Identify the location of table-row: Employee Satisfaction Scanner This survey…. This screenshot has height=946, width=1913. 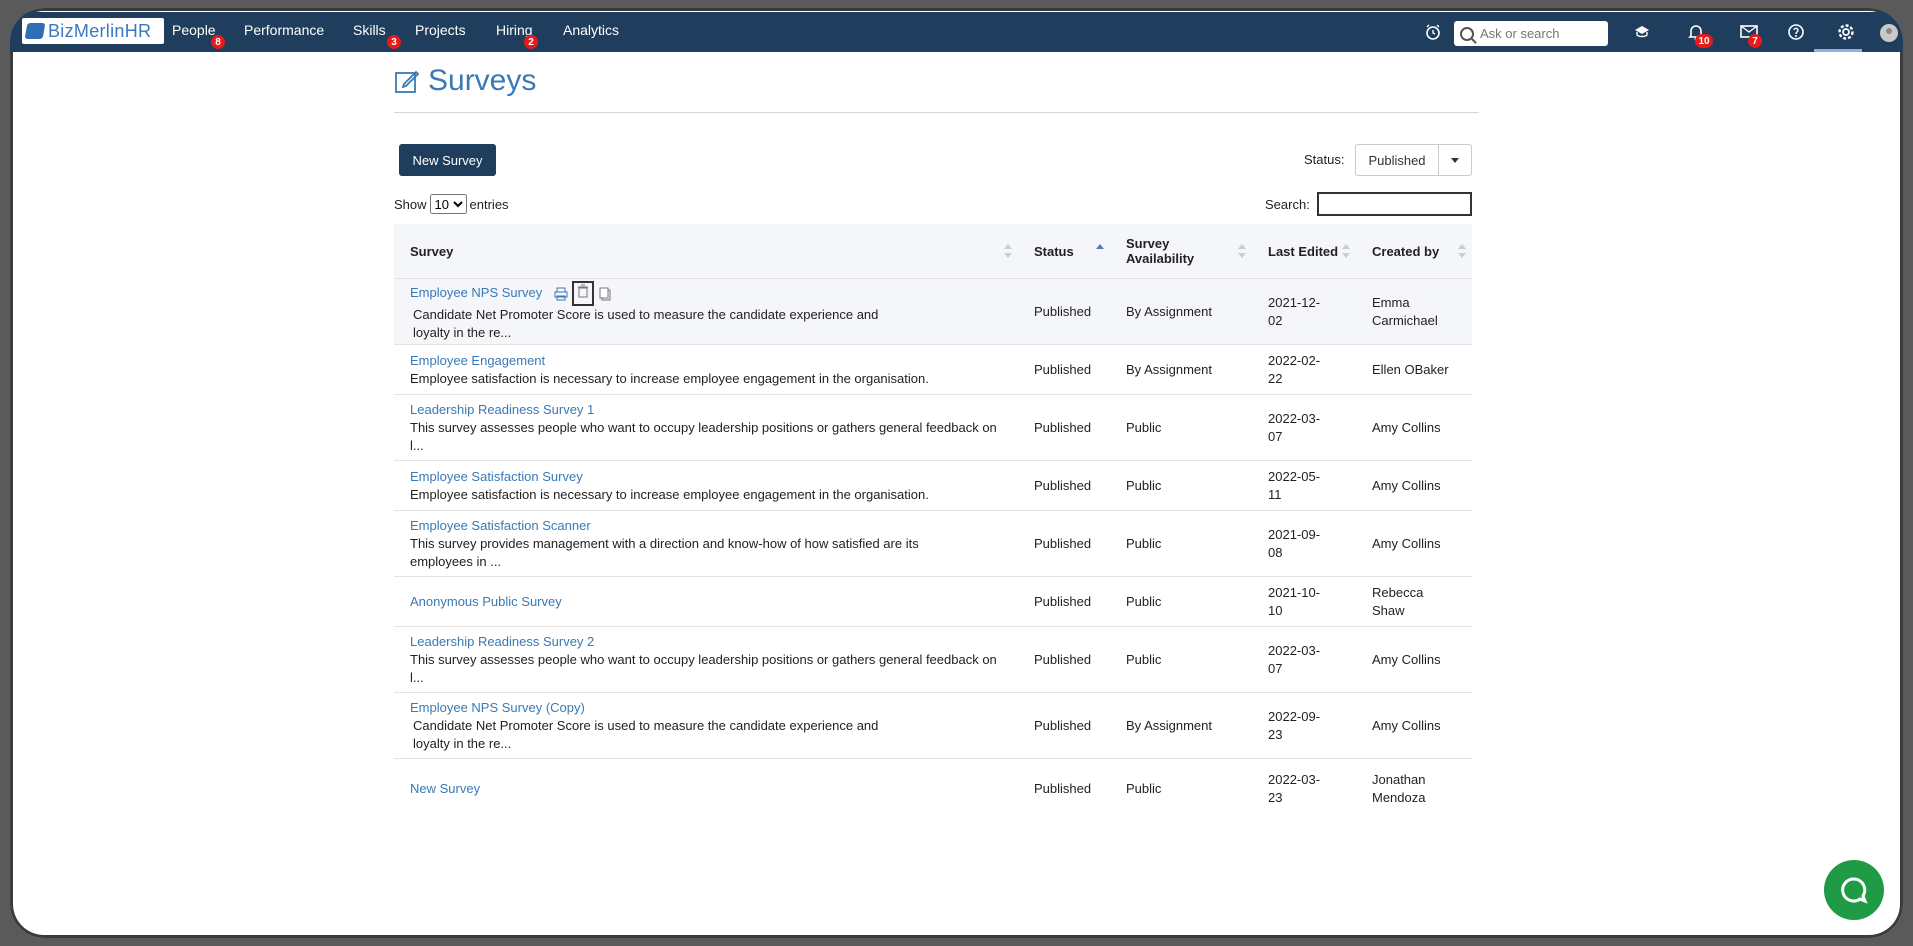
(933, 543).